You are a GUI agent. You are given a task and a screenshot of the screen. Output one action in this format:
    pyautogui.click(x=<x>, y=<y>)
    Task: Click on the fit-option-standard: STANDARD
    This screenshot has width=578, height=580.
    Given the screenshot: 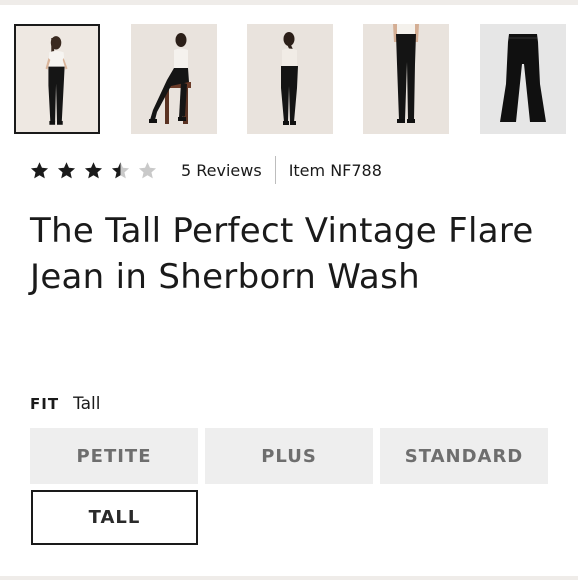 What is the action you would take?
    pyautogui.click(x=464, y=456)
    